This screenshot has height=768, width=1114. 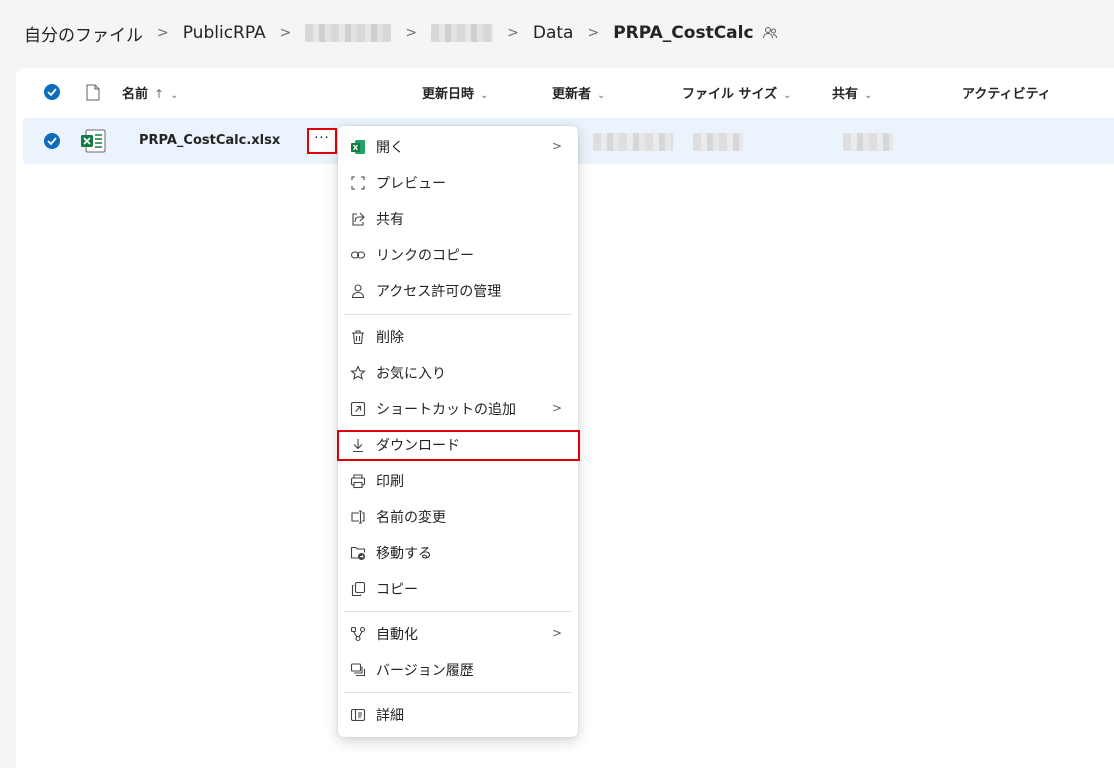 What do you see at coordinates (448, 94) in the screenshot?
I see `column-header-modified-label: 更新日時` at bounding box center [448, 94].